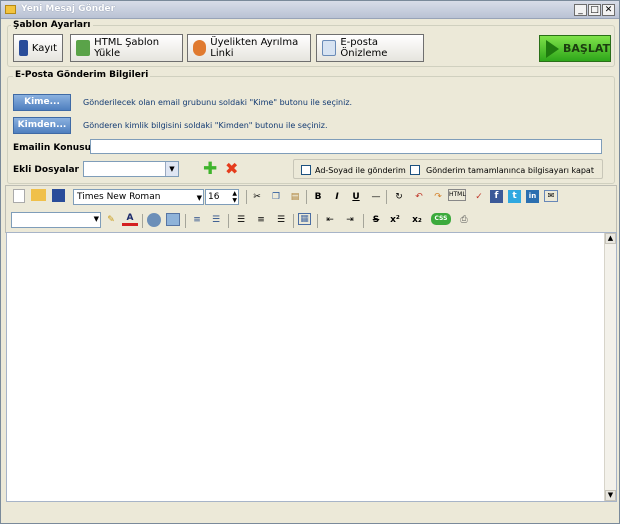 This screenshot has height=524, width=620. What do you see at coordinates (210, 169) in the screenshot?
I see `add-attachment-icon: ✚` at bounding box center [210, 169].